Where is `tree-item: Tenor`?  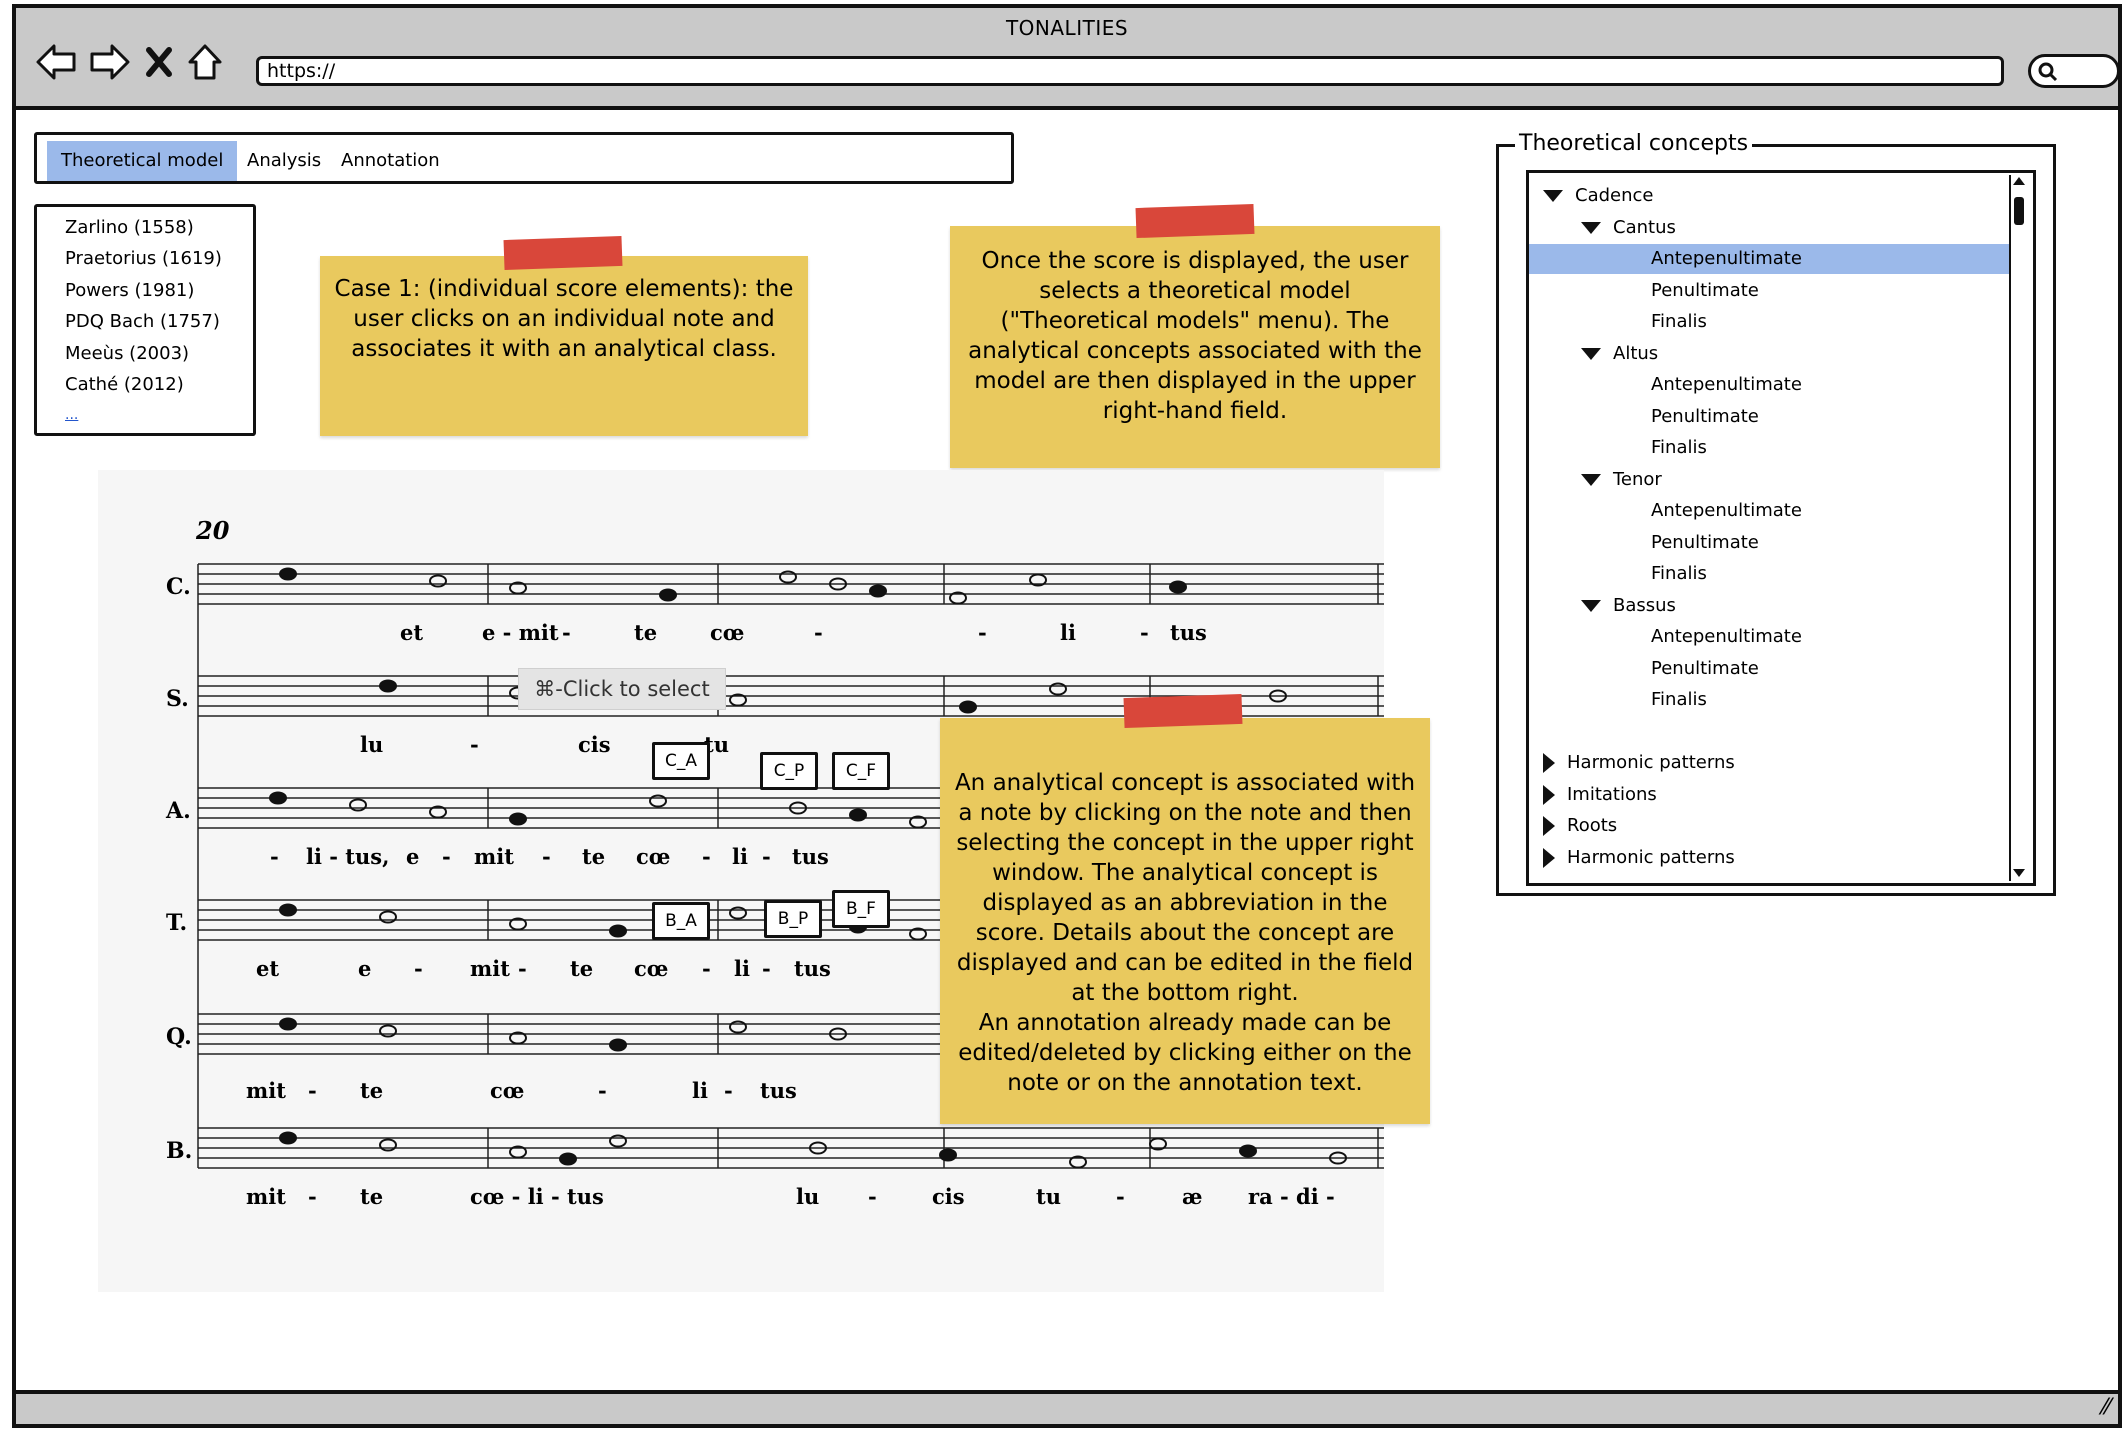
tree-item: Tenor is located at coordinates (1769, 480).